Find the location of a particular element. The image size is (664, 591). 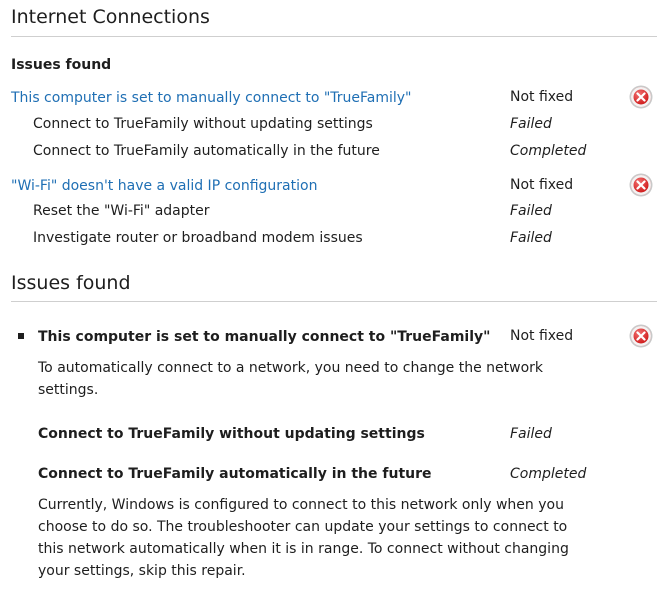

details-heading: Issues found is located at coordinates (71, 283).